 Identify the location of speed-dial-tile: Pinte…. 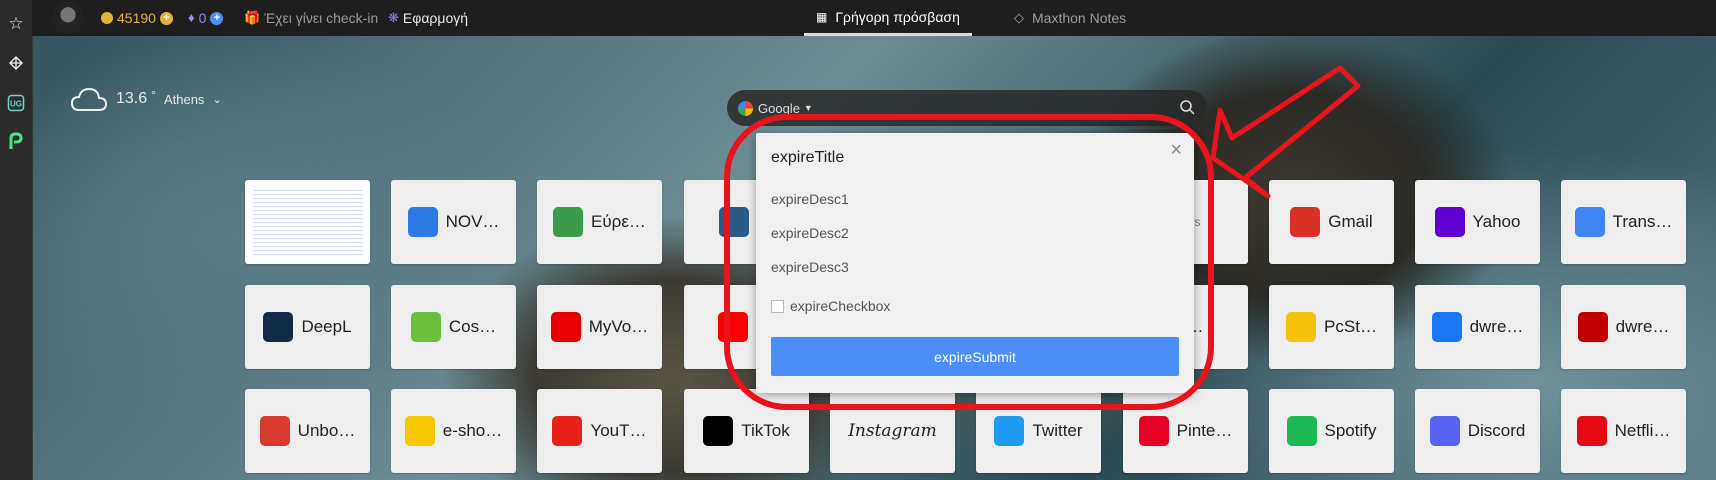
(1185, 431).